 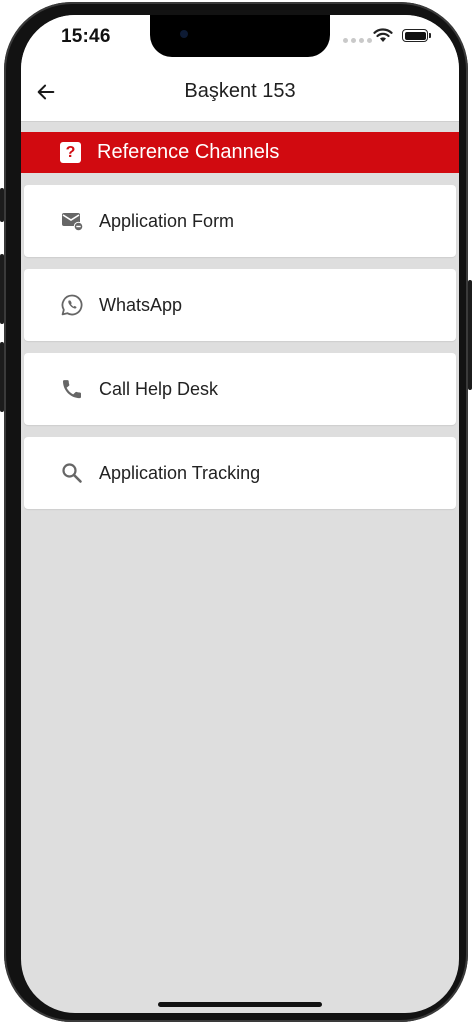 What do you see at coordinates (357, 40) in the screenshot?
I see `cellular-signal-icon` at bounding box center [357, 40].